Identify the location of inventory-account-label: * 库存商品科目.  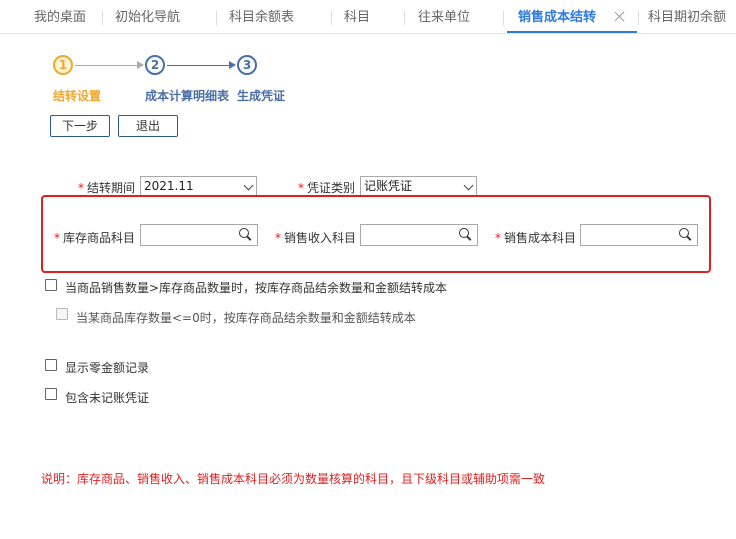
(94, 237).